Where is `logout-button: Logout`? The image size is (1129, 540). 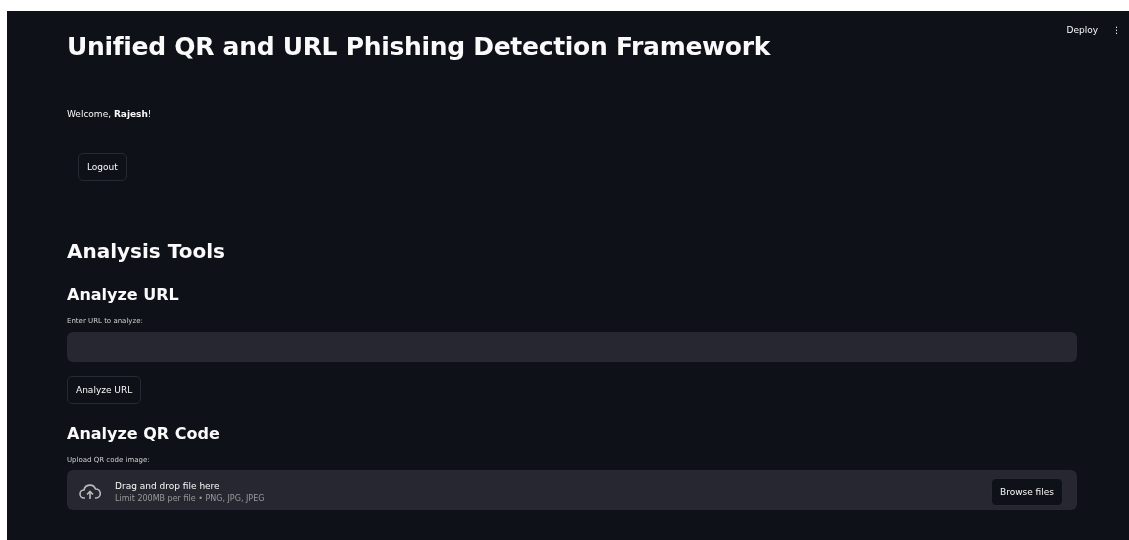 logout-button: Logout is located at coordinates (102, 167).